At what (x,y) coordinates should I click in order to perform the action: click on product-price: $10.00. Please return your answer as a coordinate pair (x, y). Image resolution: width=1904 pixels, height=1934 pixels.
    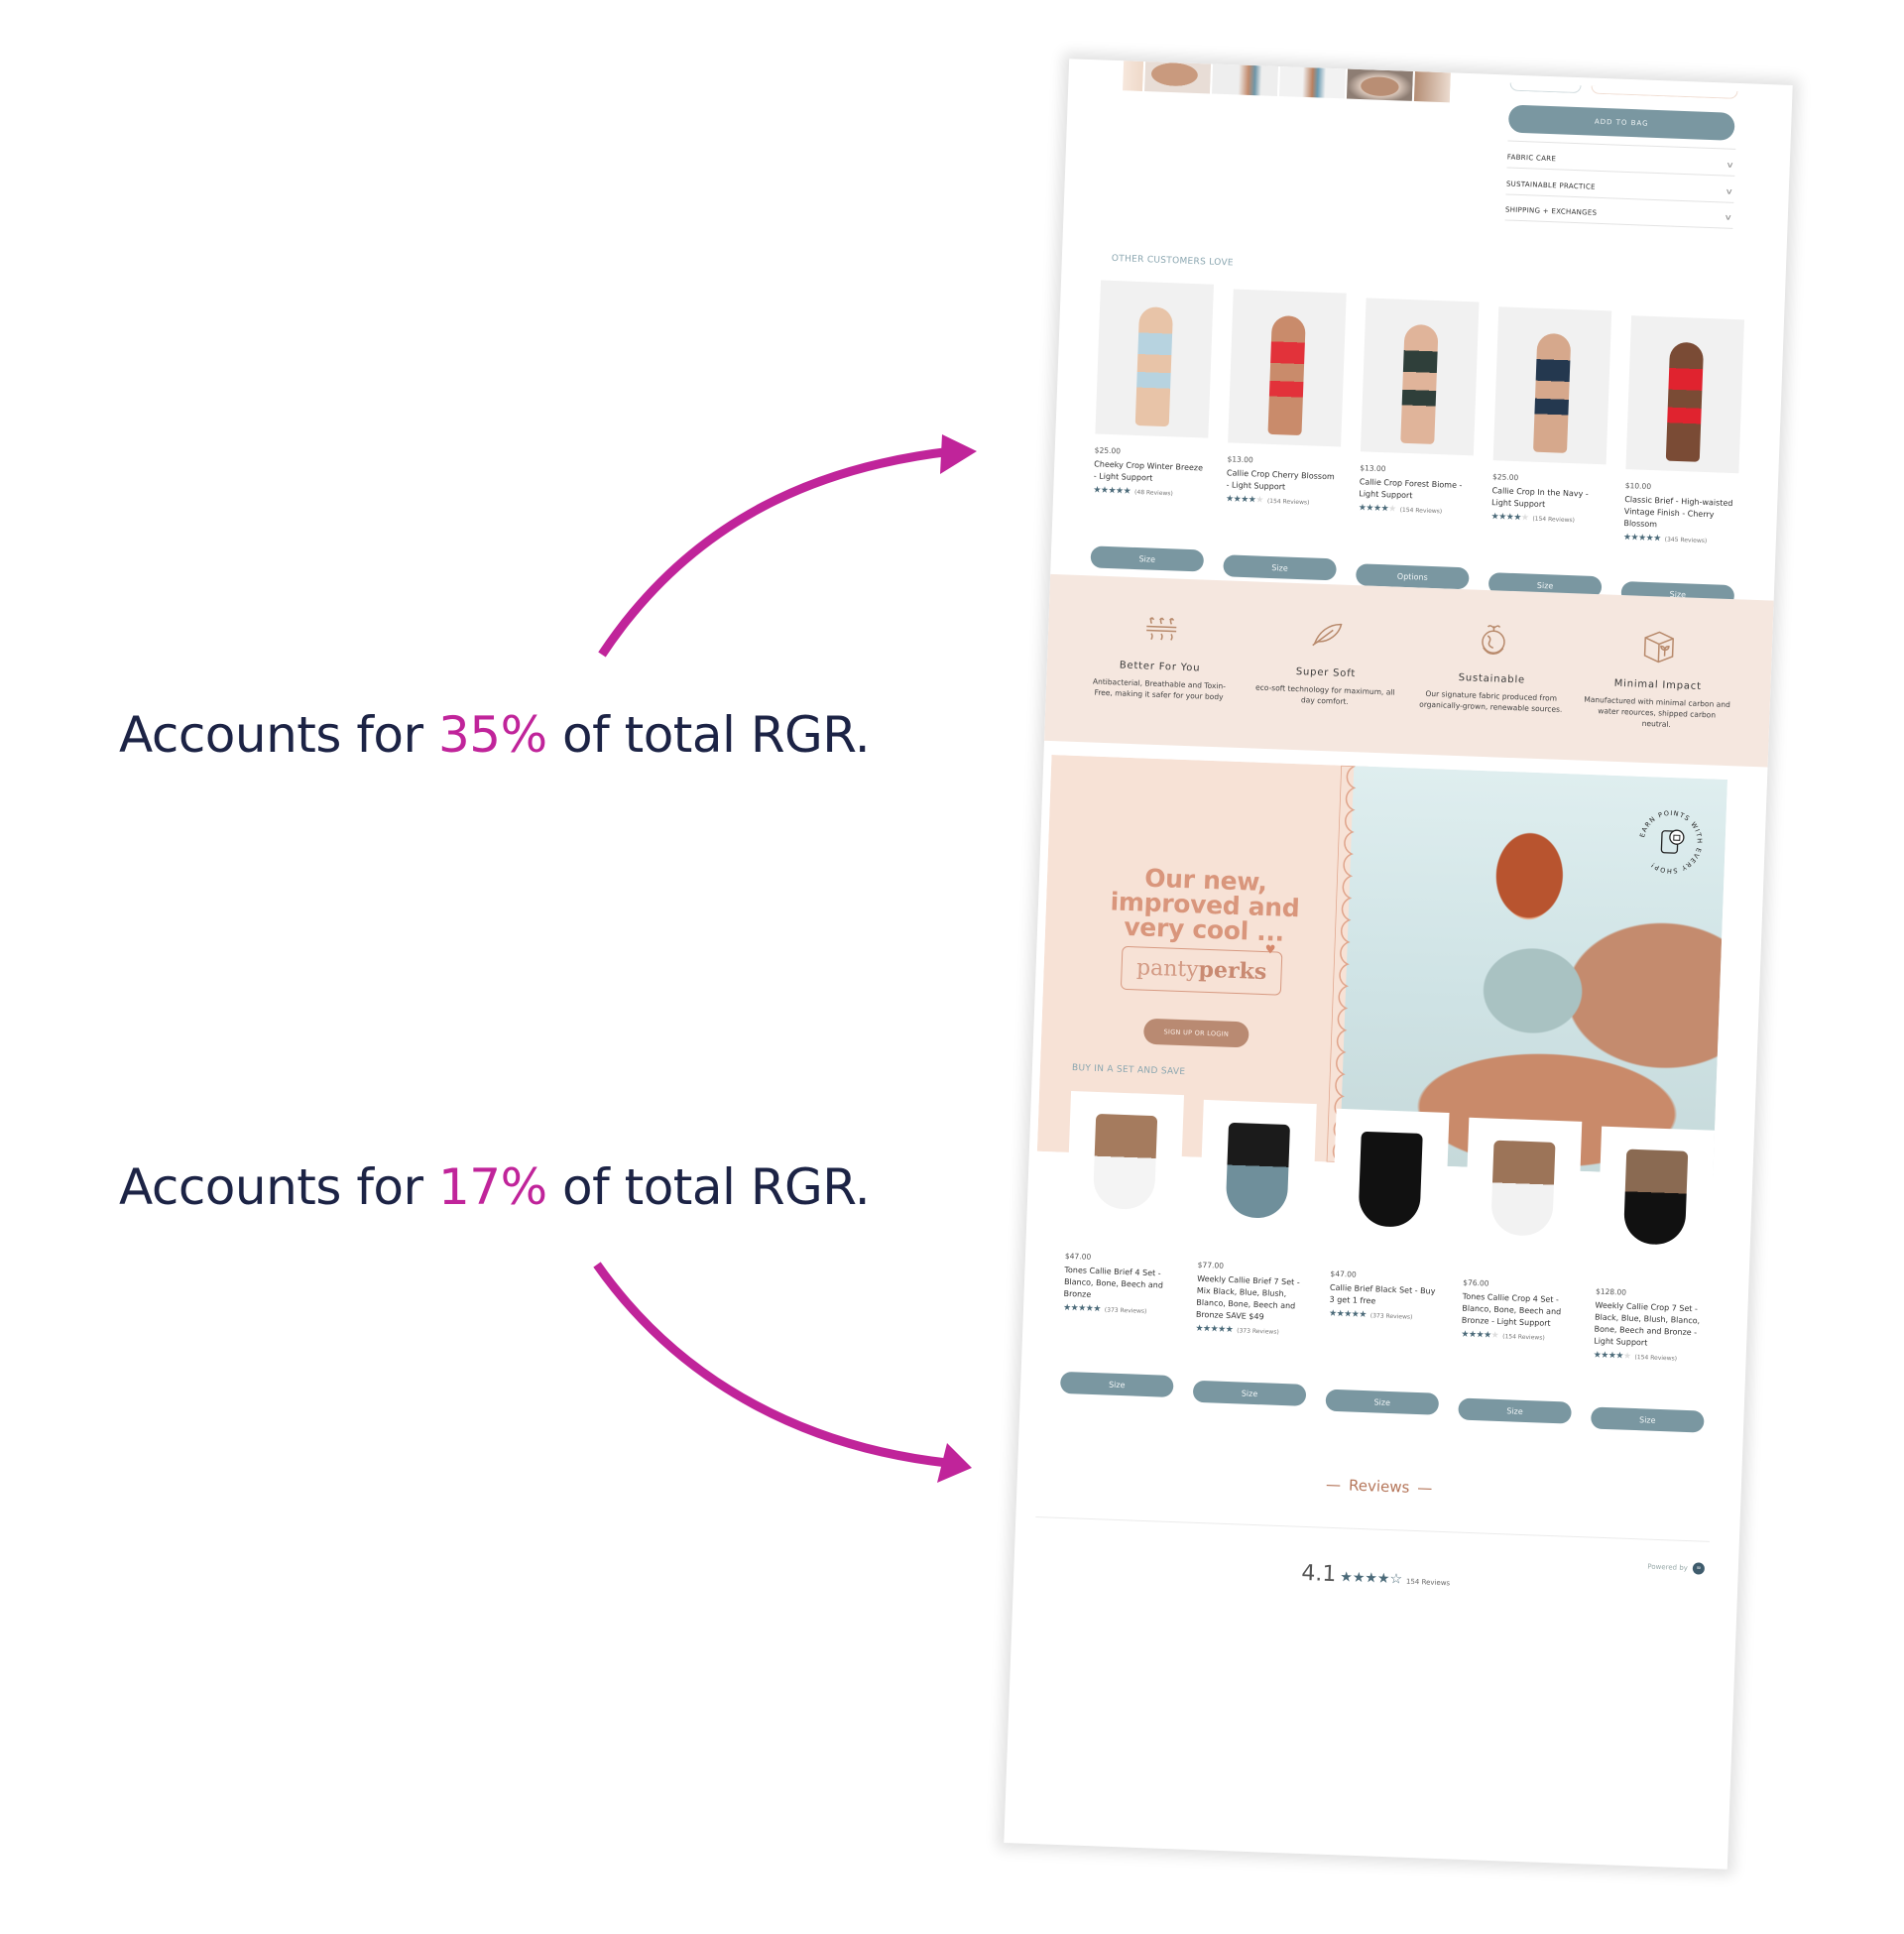
    Looking at the image, I should click on (1638, 486).